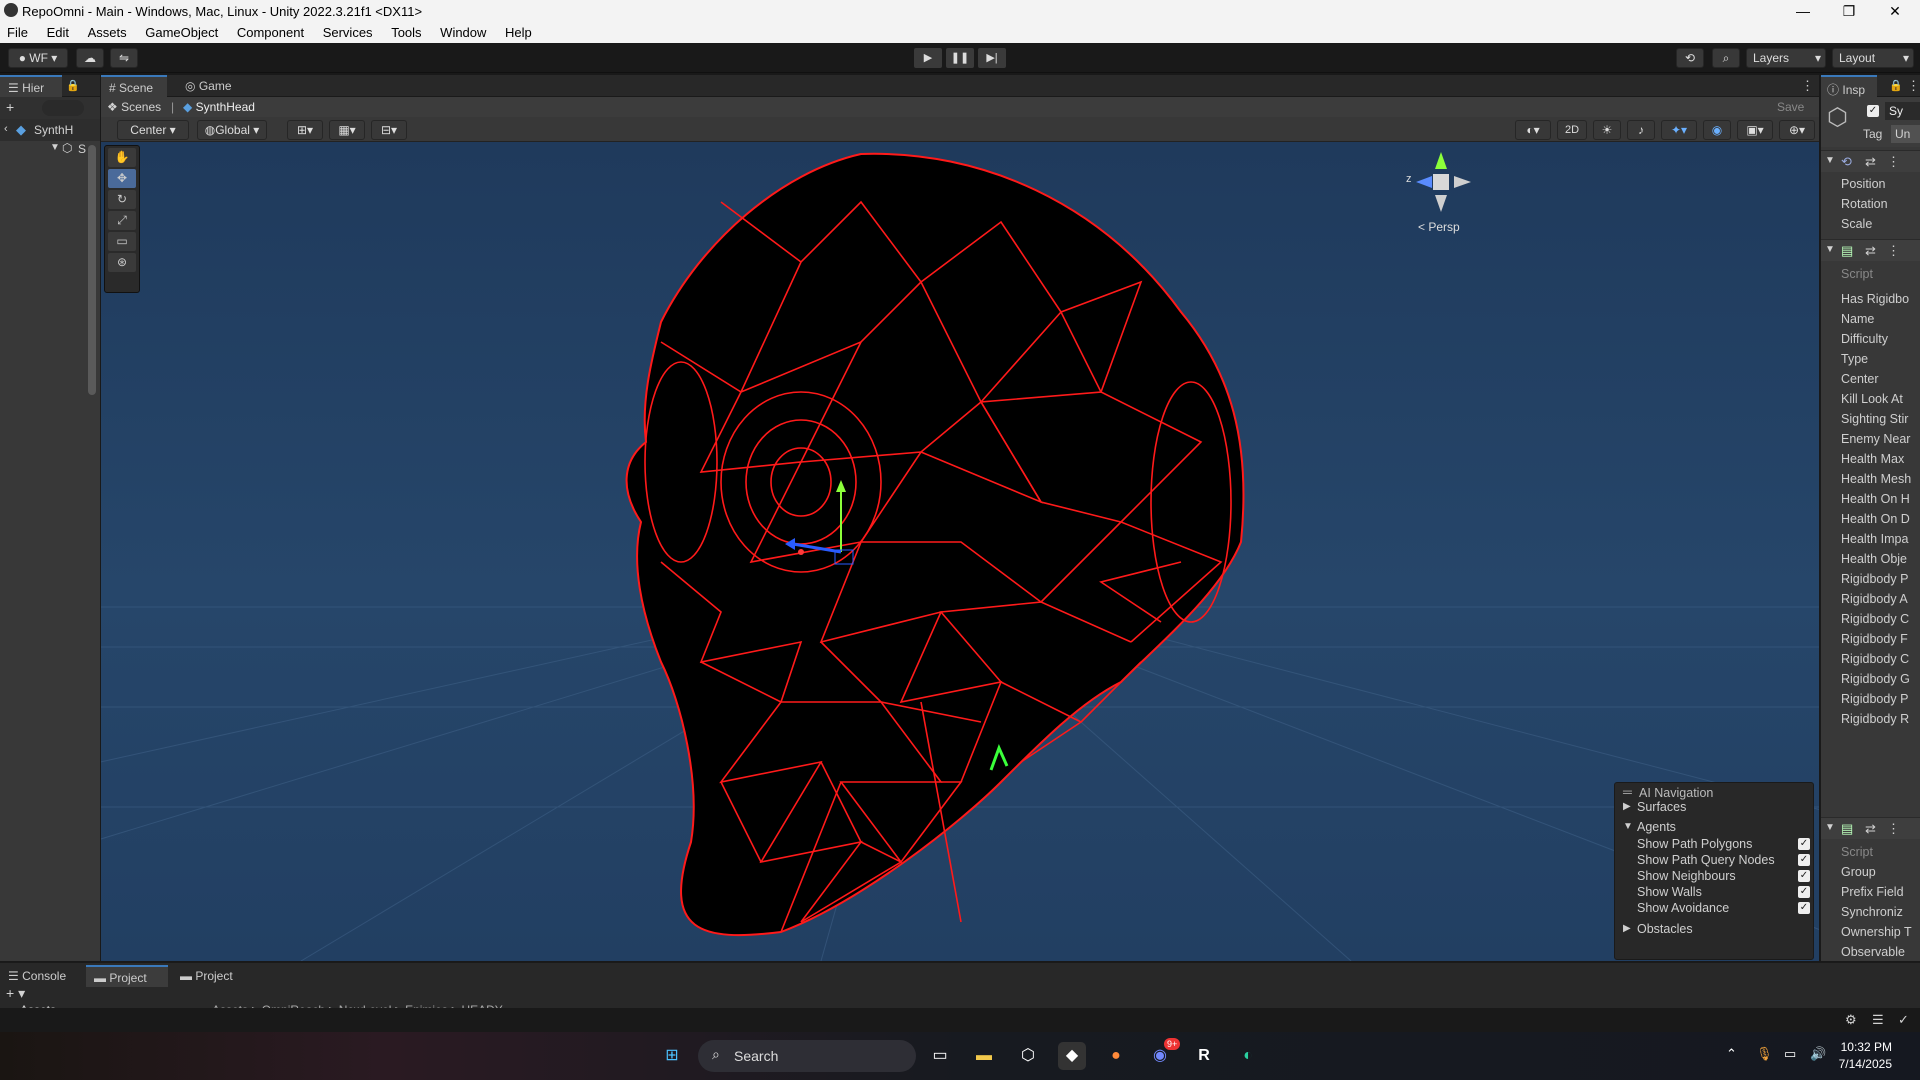 This screenshot has height=1080, width=1920. I want to click on show-avoidance-checkbox: ✓, so click(1804, 908).